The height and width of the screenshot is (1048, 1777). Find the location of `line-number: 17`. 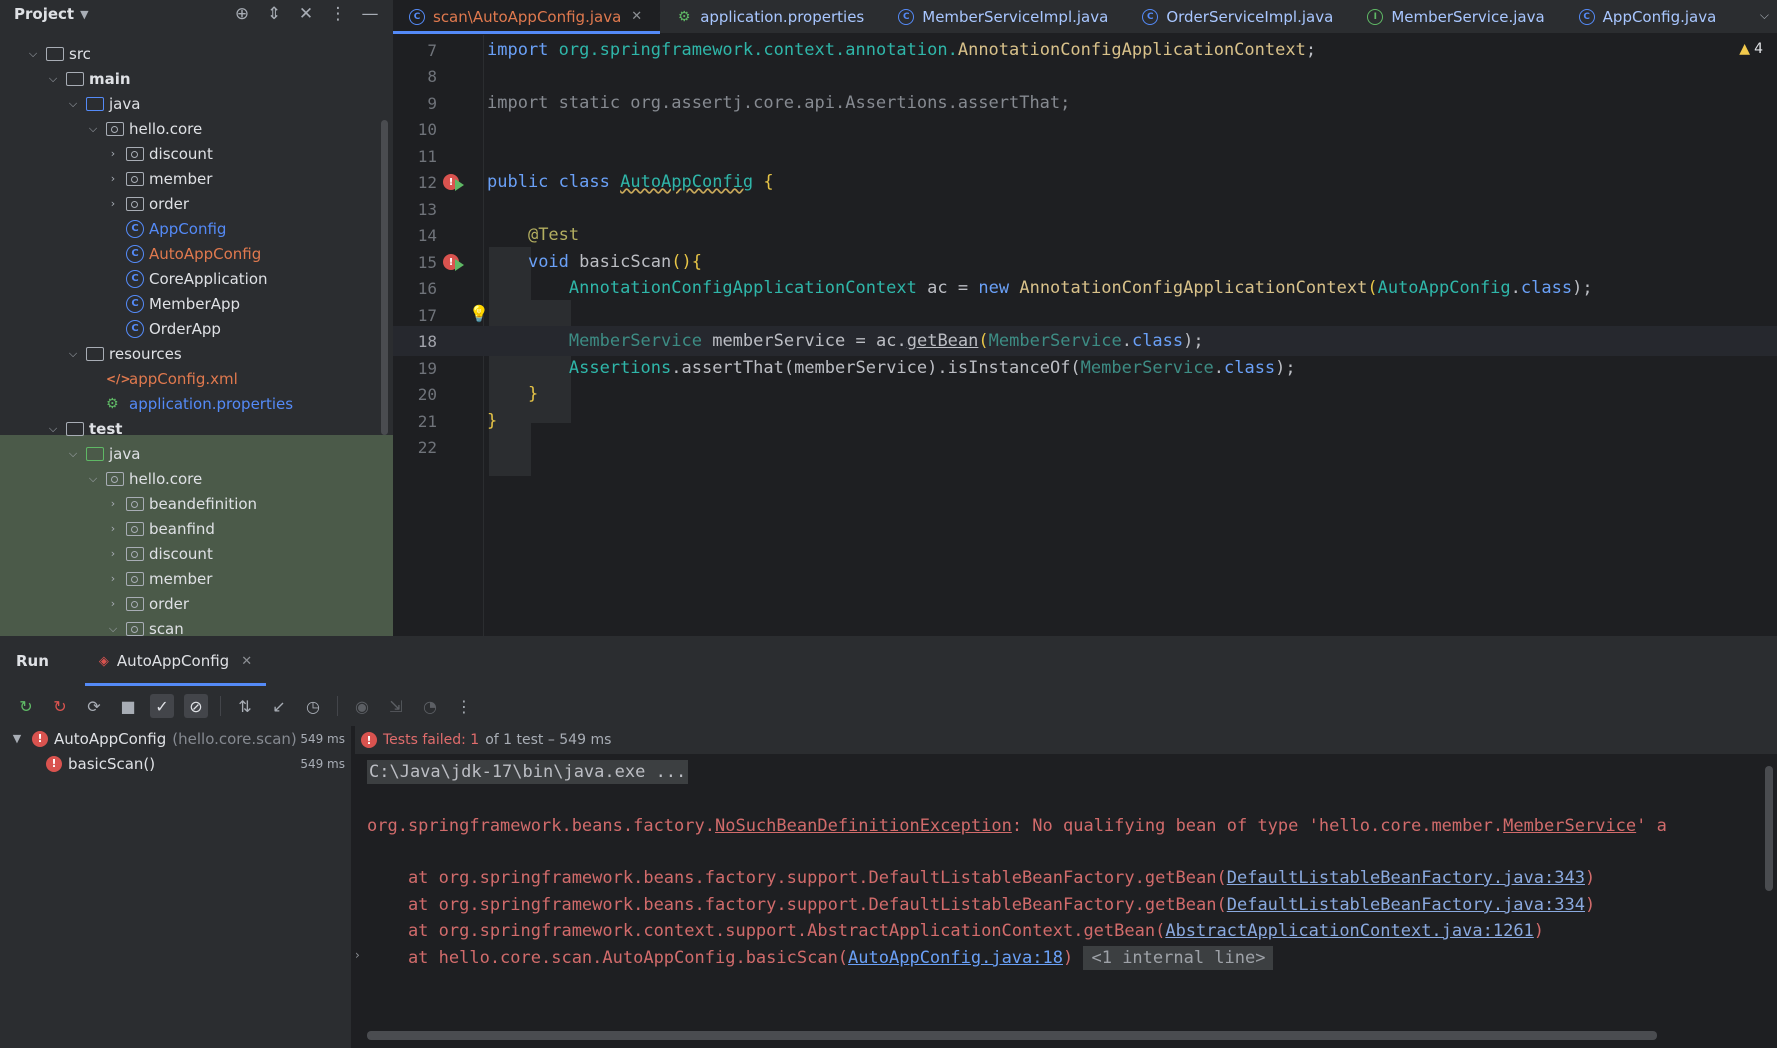

line-number: 17 is located at coordinates (427, 315).